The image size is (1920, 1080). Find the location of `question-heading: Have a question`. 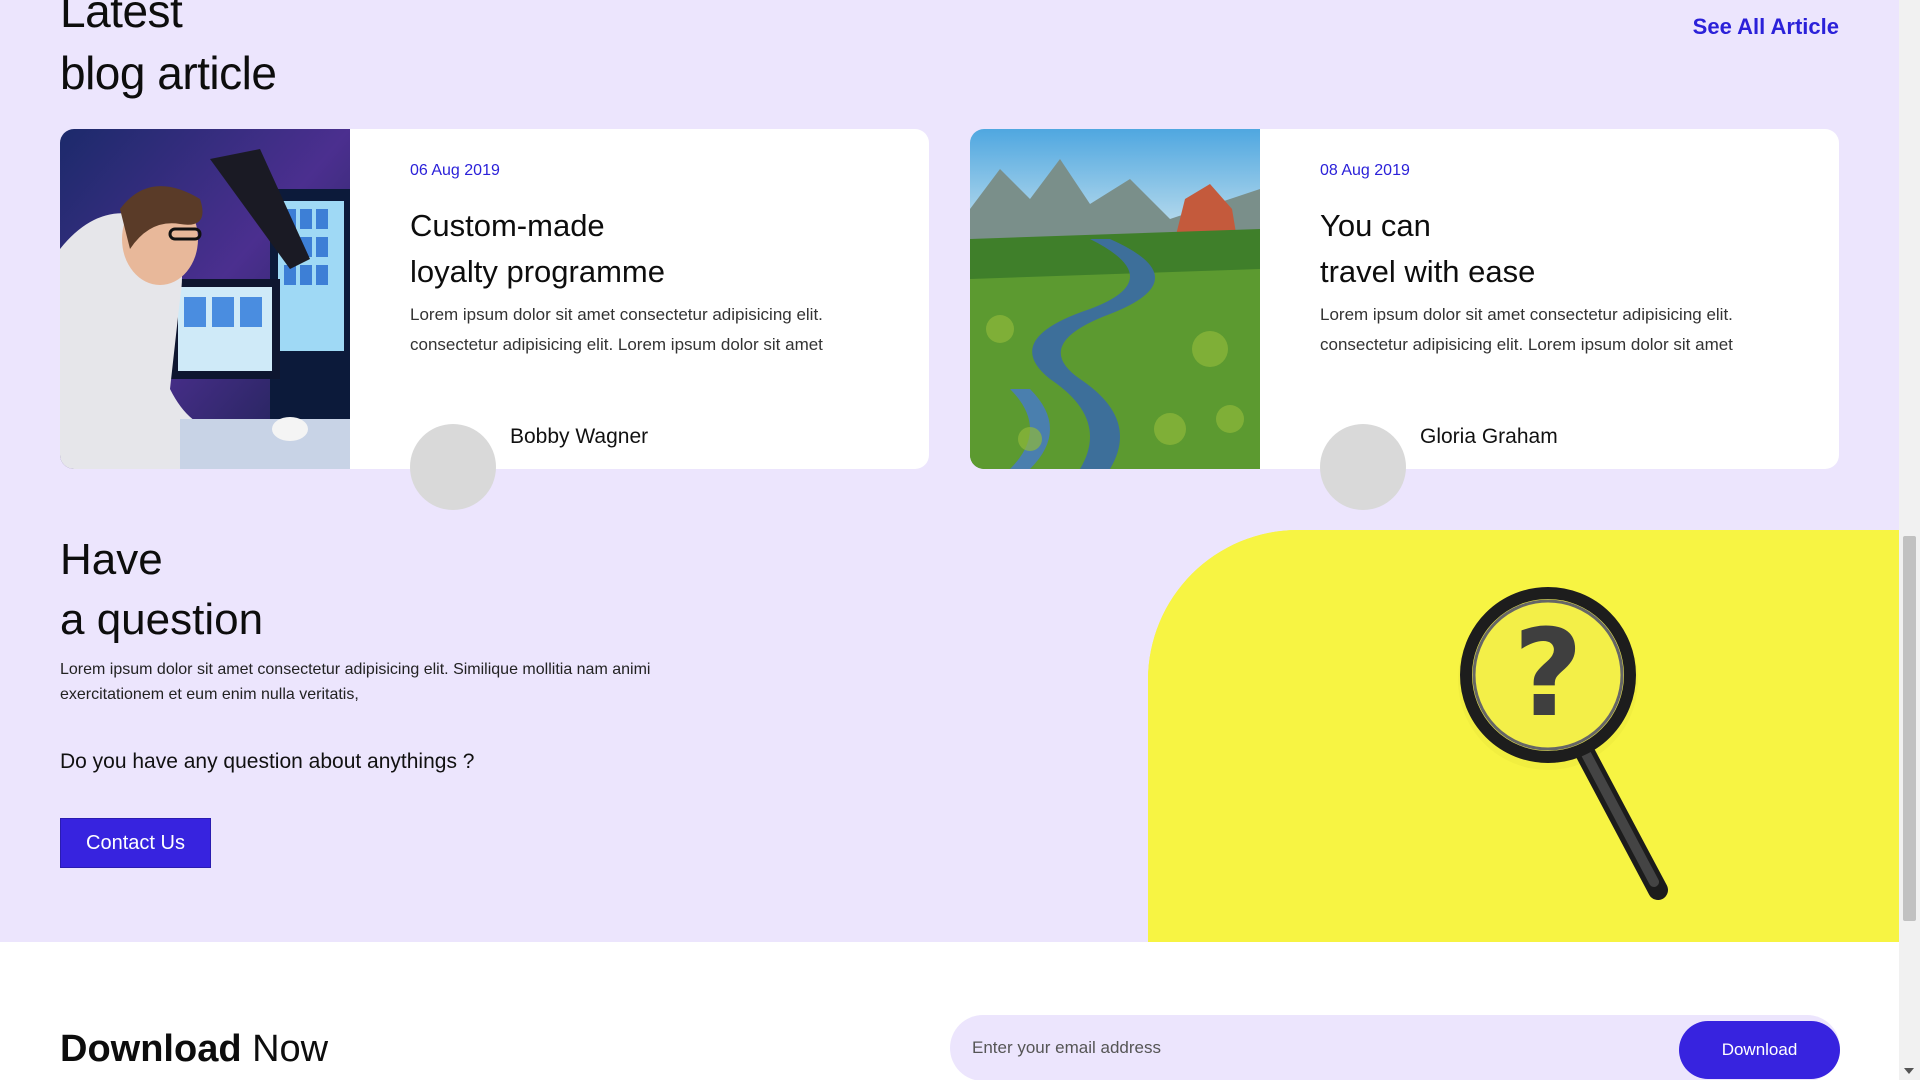

question-heading: Have a question is located at coordinates (162, 589).